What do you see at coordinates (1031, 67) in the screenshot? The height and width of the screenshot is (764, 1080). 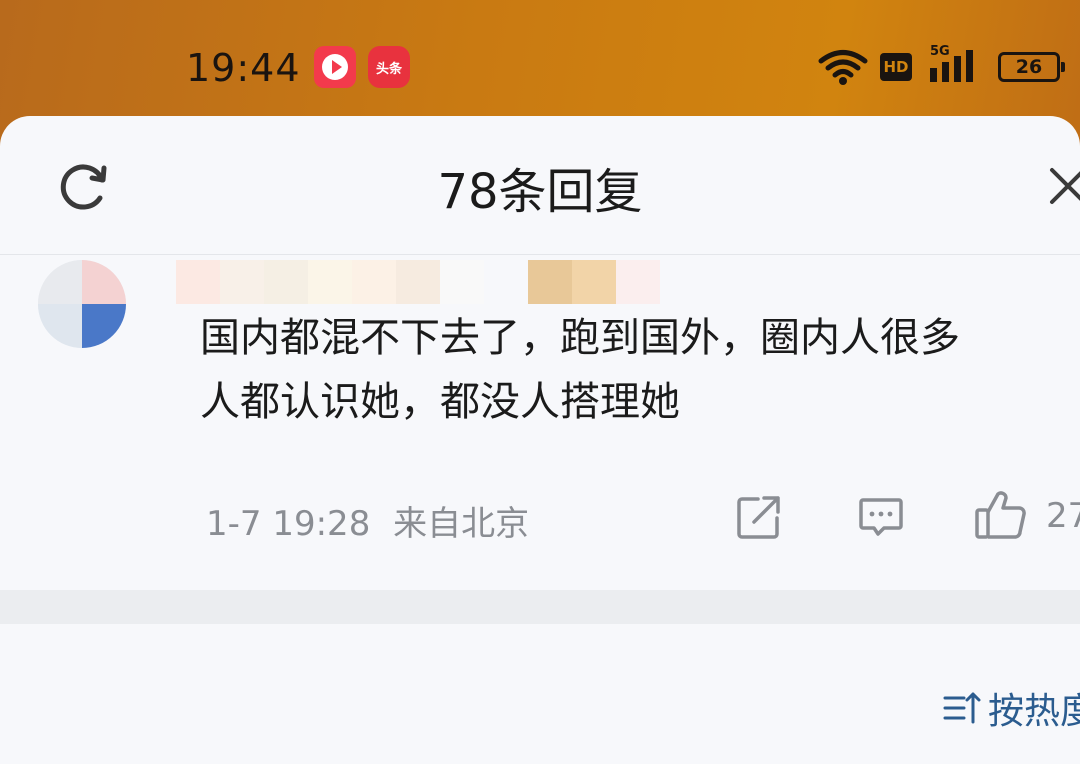 I see `battery-indicator: 26` at bounding box center [1031, 67].